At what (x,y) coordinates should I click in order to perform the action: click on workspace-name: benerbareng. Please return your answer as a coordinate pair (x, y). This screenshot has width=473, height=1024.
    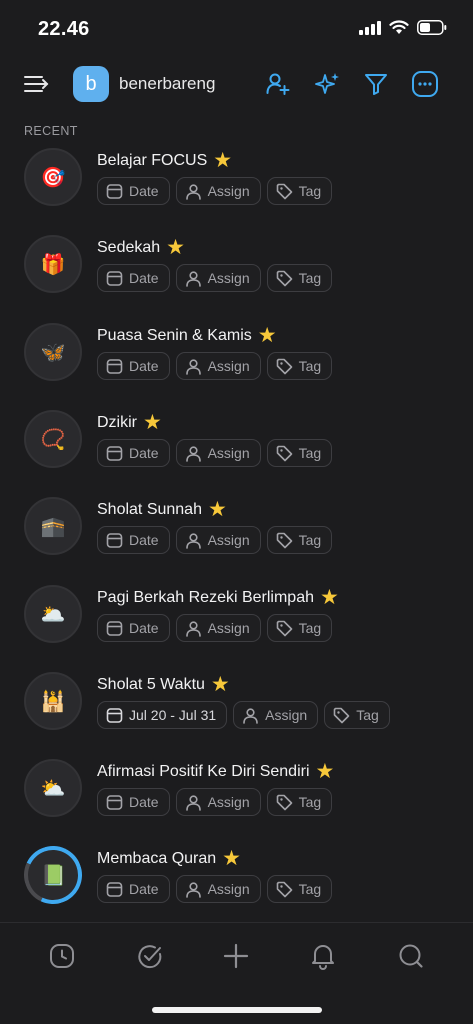
    Looking at the image, I should click on (167, 84).